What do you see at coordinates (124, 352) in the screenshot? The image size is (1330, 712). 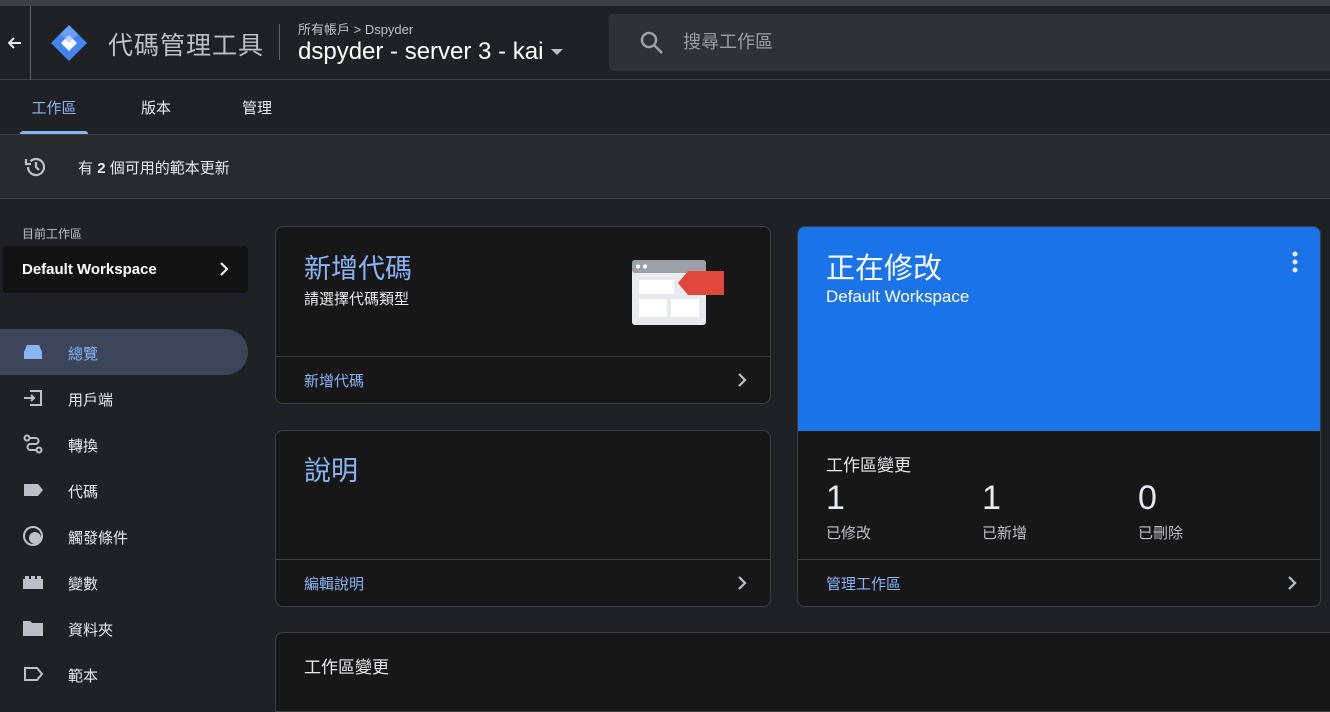 I see `sidebar-item-overview: 總覽` at bounding box center [124, 352].